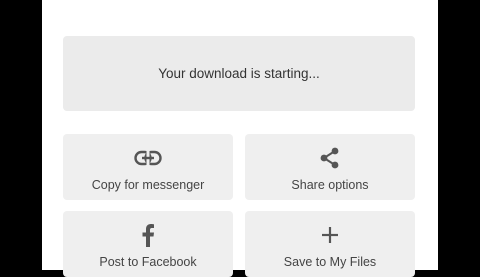 The image size is (480, 277). Describe the element at coordinates (148, 158) in the screenshot. I see `link-icon` at that location.